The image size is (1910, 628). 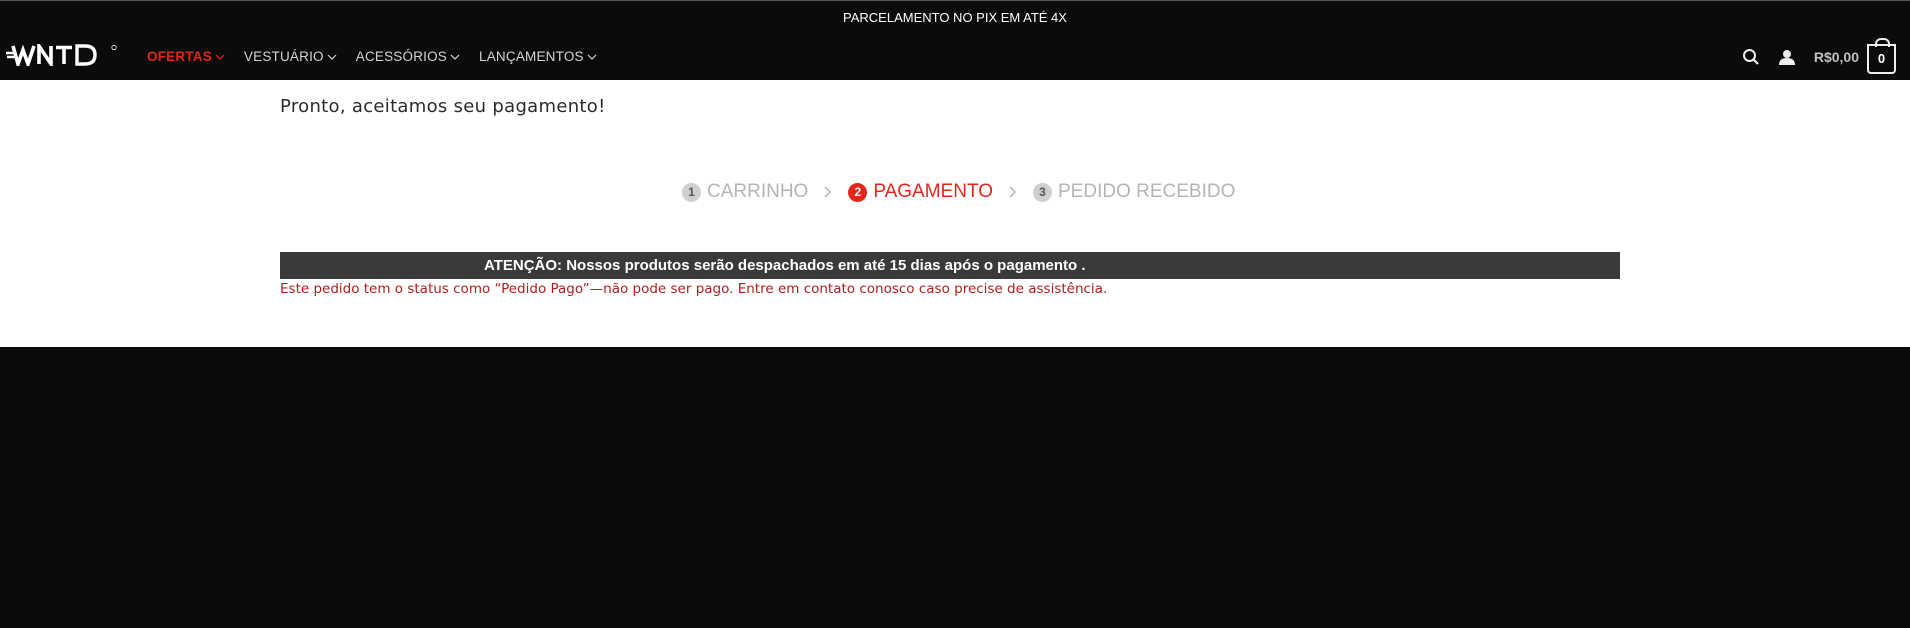 I want to click on payment-confirmation-message: Pronto, aceitamos seu pagamento!, so click(x=443, y=106).